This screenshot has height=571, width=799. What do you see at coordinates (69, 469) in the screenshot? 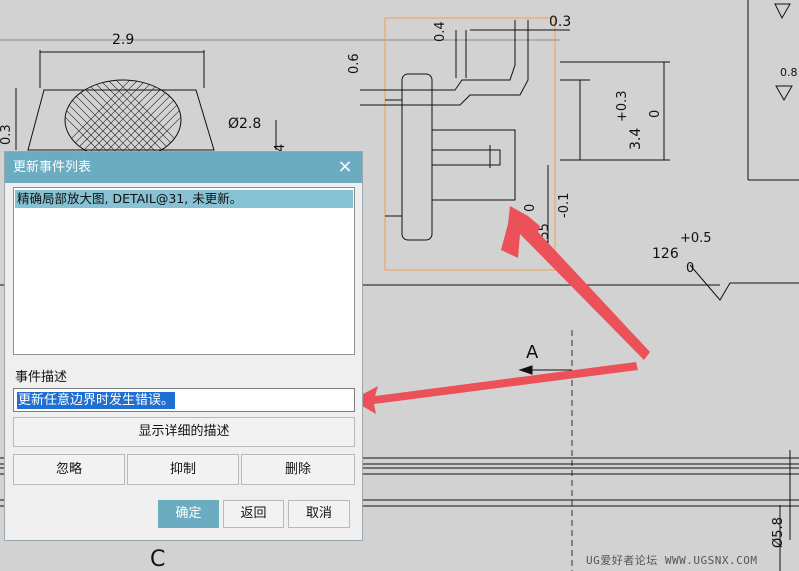
I see `ignore-button: 忽略` at bounding box center [69, 469].